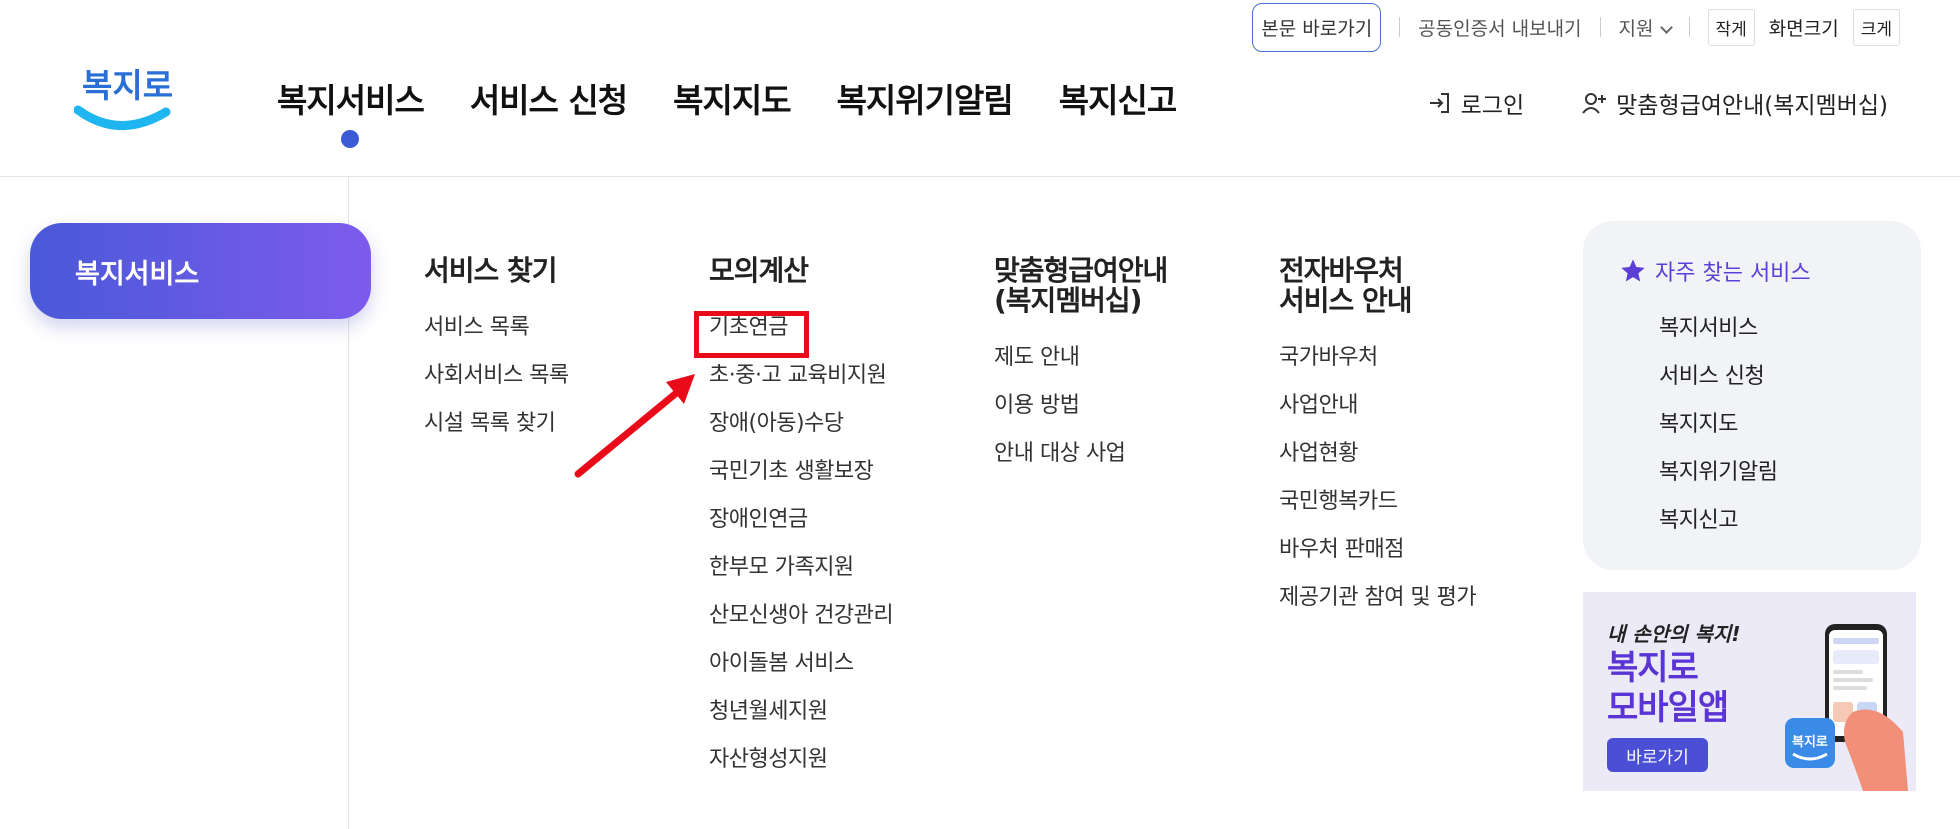 The image size is (1960, 829). Describe the element at coordinates (1636, 28) in the screenshot. I see `region-label: 지원` at that location.